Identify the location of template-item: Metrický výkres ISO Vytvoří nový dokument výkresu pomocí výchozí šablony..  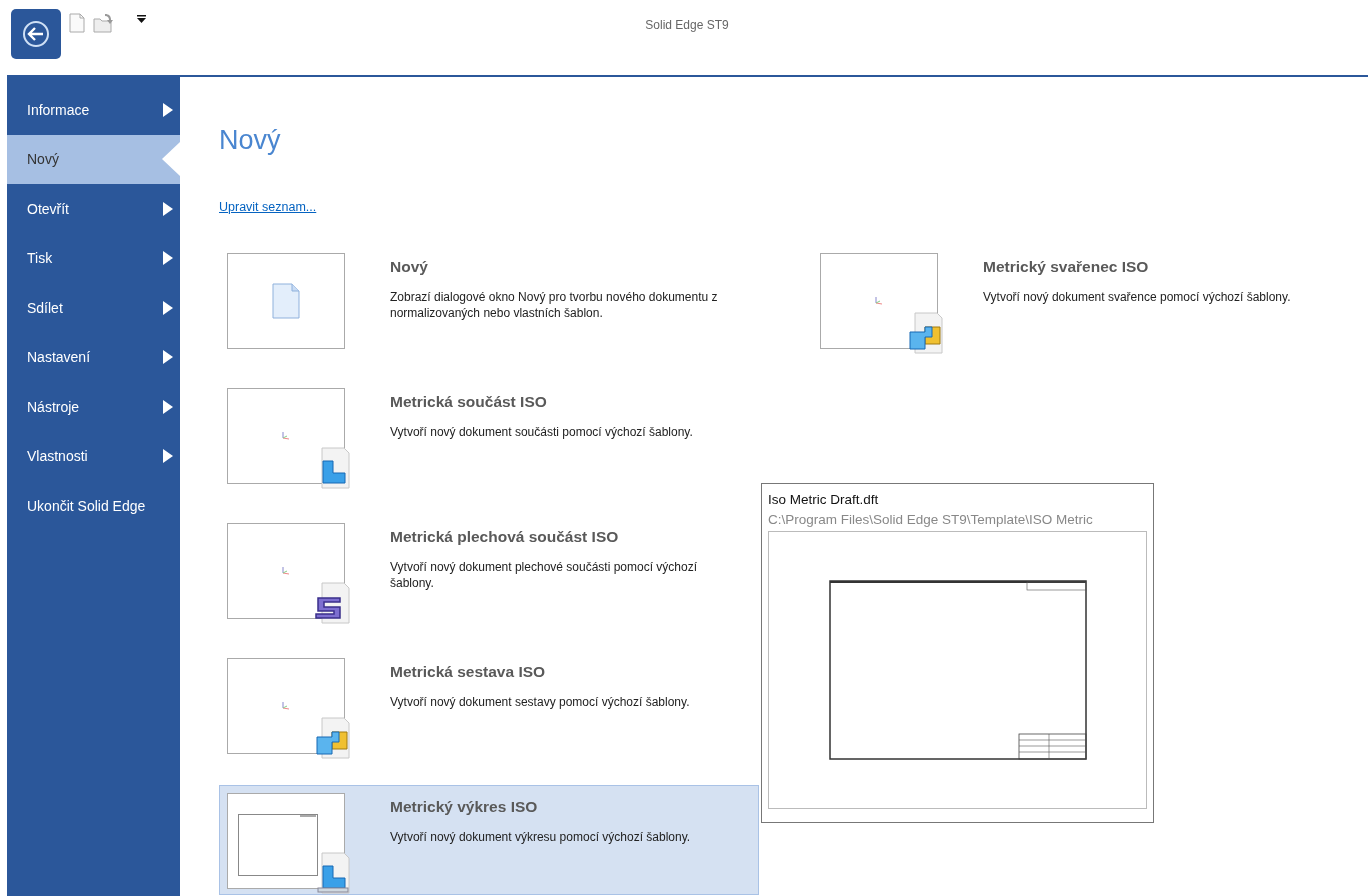
(489, 840).